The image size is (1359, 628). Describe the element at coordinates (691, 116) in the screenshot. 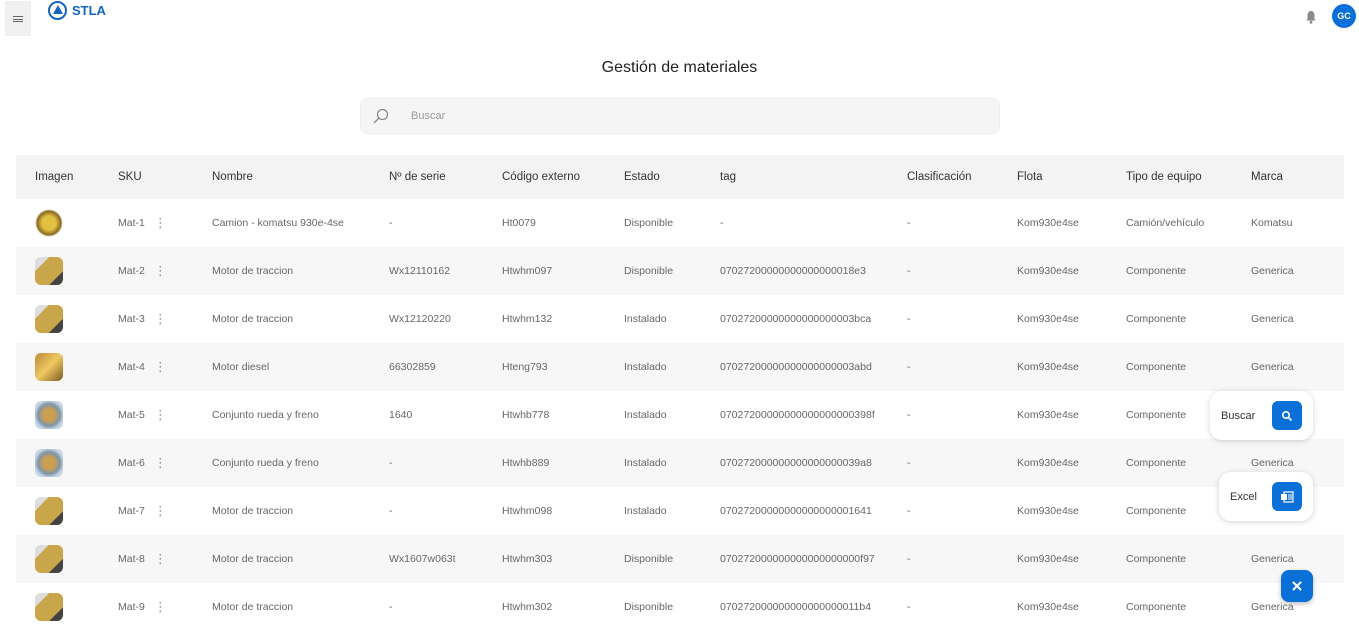

I see `search-input` at that location.